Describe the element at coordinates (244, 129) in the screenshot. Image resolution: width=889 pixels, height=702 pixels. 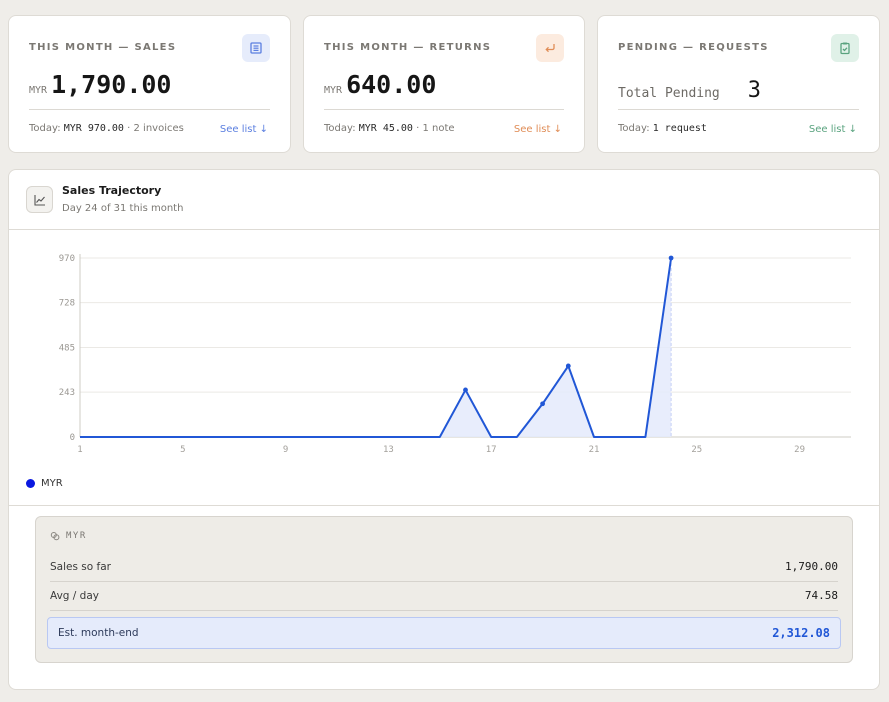
I see `sales-see-list-link: See list ↓` at that location.